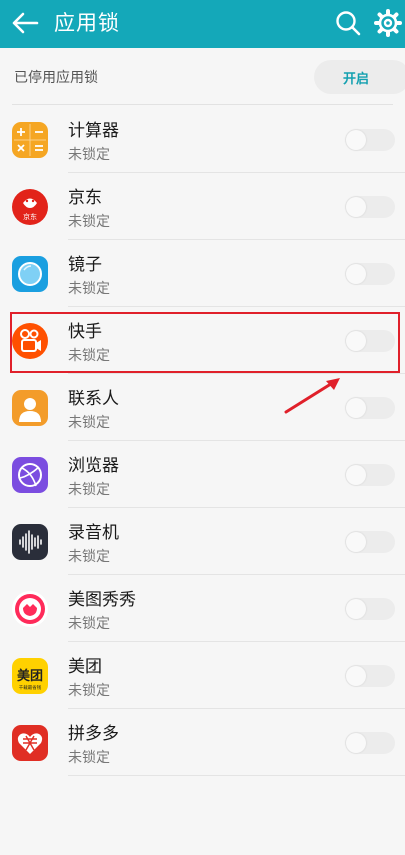  I want to click on app-name: 浏览器, so click(93, 466).